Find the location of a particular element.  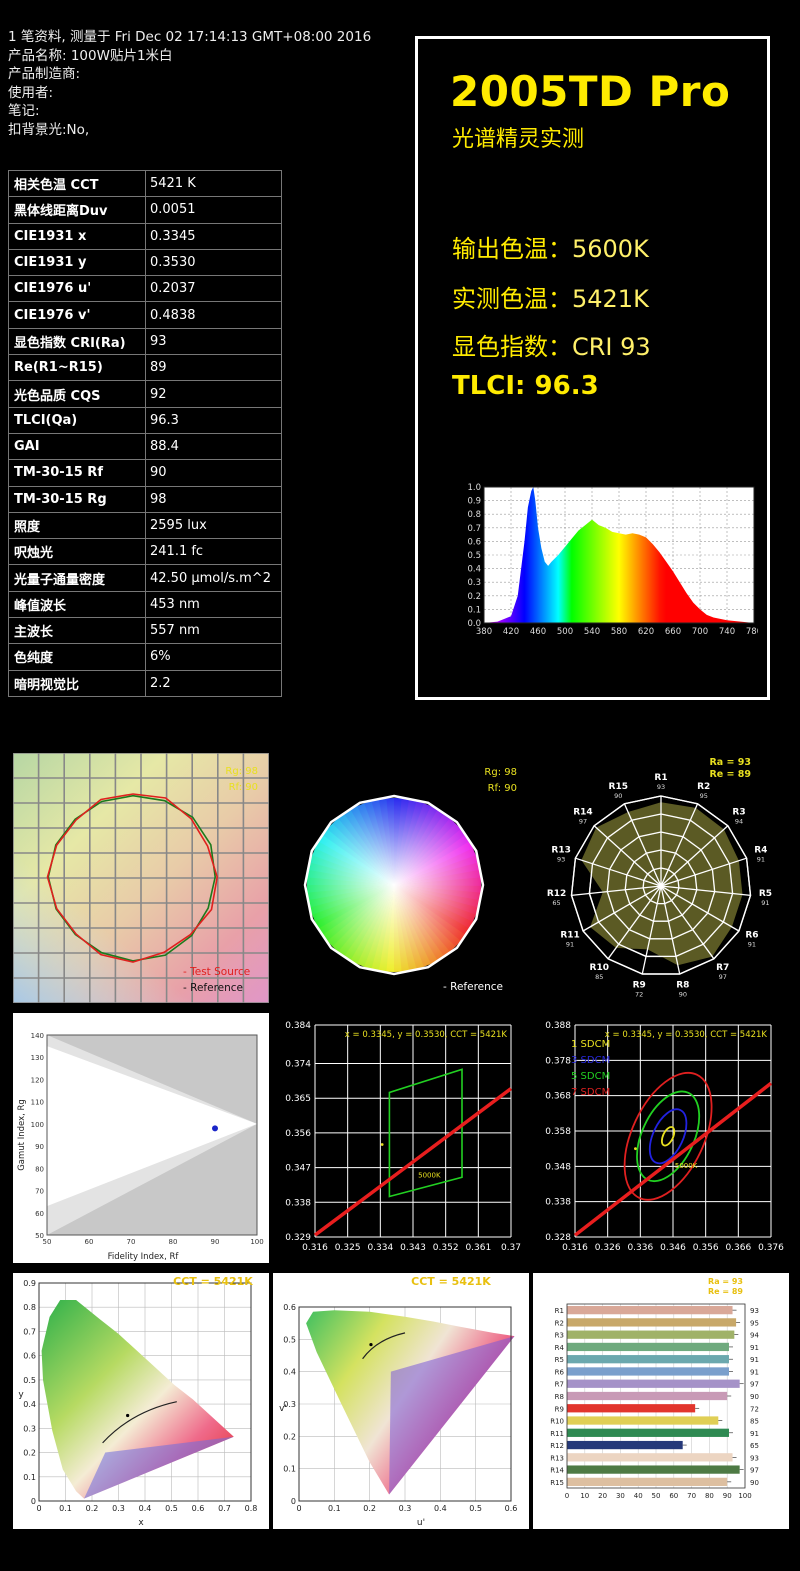

x-tick-label: 500 is located at coordinates (565, 632).